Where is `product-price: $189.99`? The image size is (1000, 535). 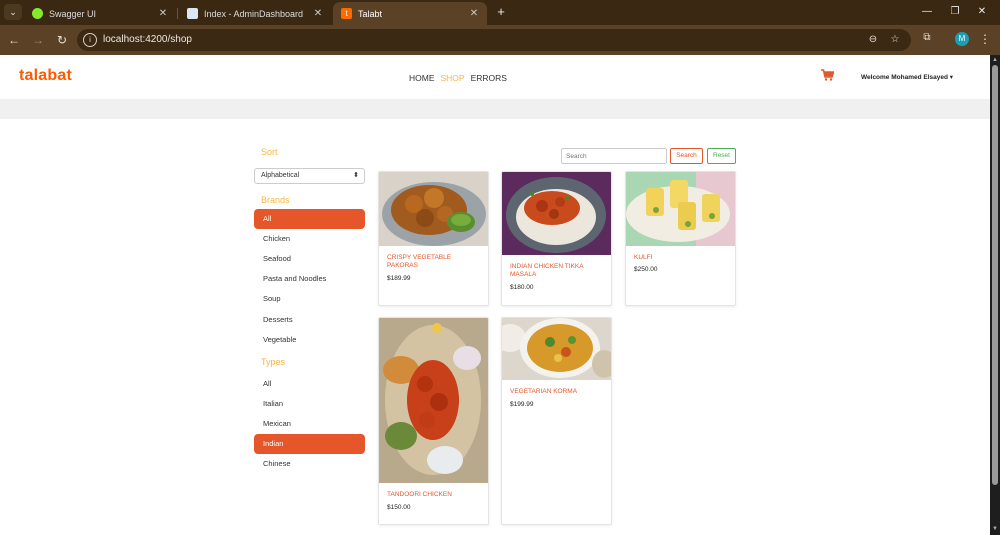 product-price: $189.99 is located at coordinates (399, 278).